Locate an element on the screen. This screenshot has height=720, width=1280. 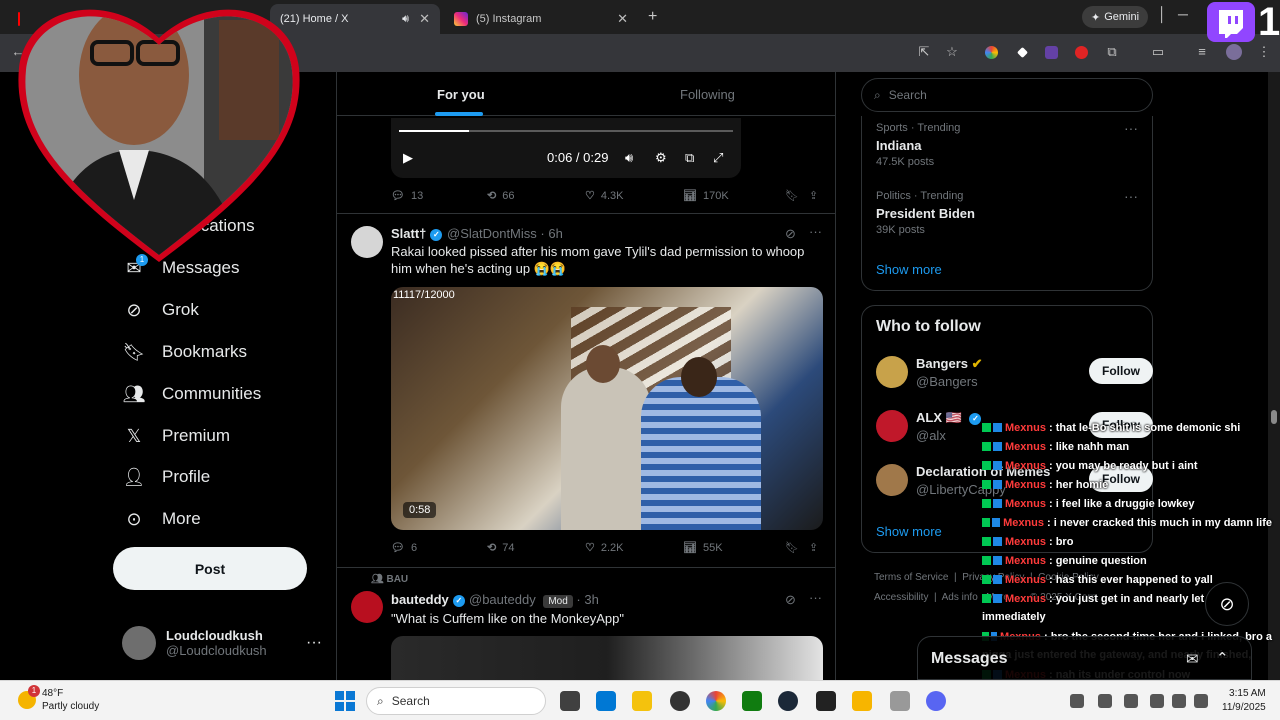
account-switcher: Loudcloudkush @Loudcloudkush ··· is located at coordinates (222, 643).